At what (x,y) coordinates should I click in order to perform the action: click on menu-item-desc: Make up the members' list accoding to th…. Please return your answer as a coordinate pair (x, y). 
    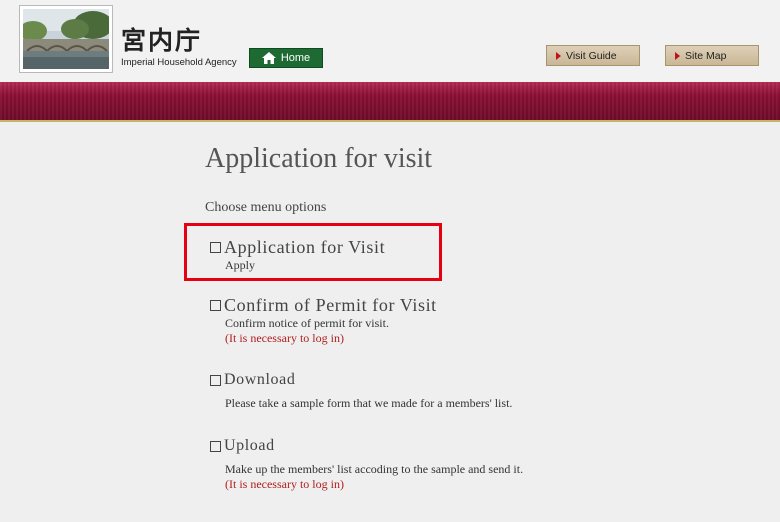
    Looking at the image, I should click on (374, 469).